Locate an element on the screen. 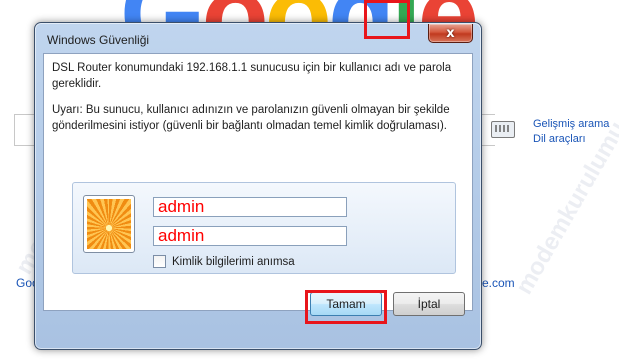 Image resolution: width=619 pixels, height=361 pixels. close-button: x is located at coordinates (450, 33).